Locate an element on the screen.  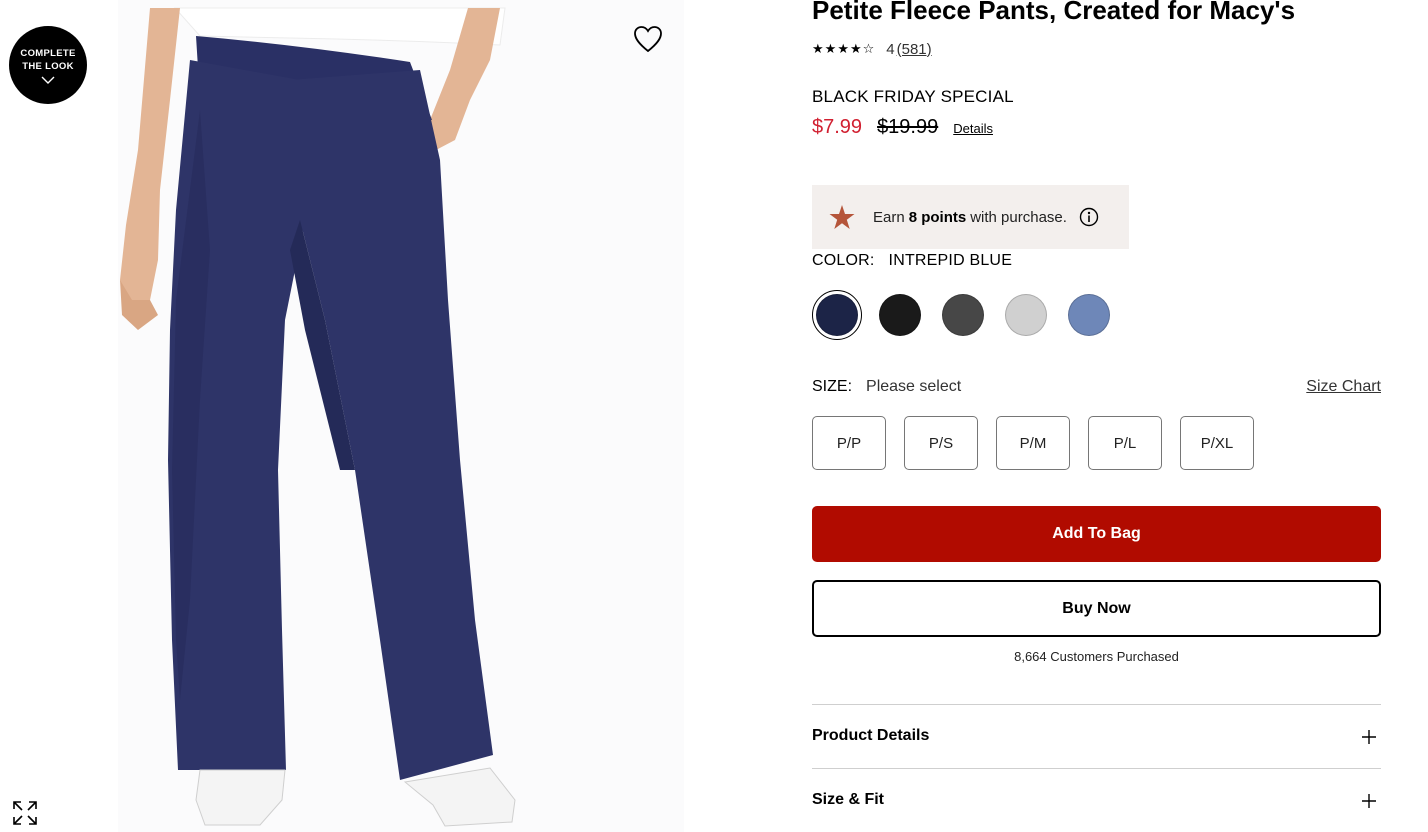
info-icon is located at coordinates (1089, 217).